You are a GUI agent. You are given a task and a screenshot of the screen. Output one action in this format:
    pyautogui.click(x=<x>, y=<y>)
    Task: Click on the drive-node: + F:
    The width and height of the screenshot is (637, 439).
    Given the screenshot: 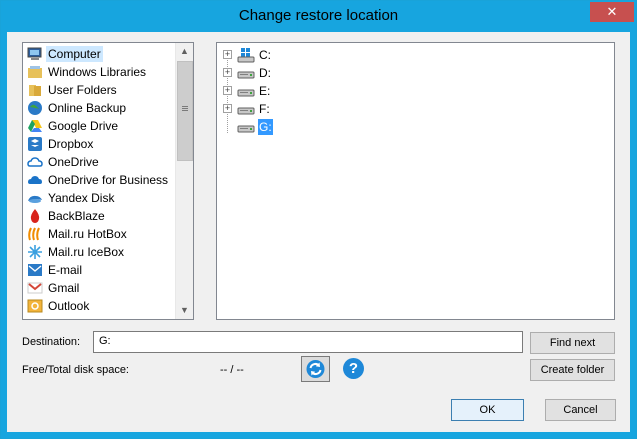 What is the action you would take?
    pyautogui.click(x=283, y=109)
    